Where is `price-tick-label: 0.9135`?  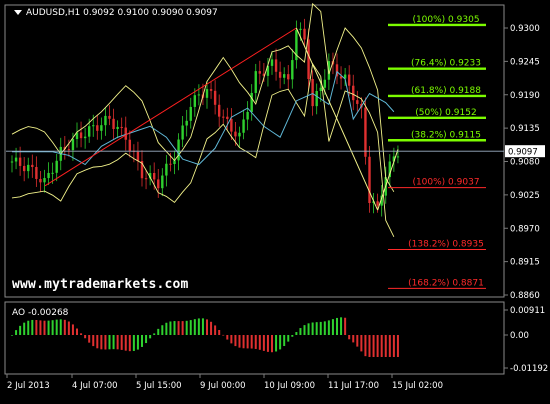
price-tick-label: 0.9135 is located at coordinates (525, 129).